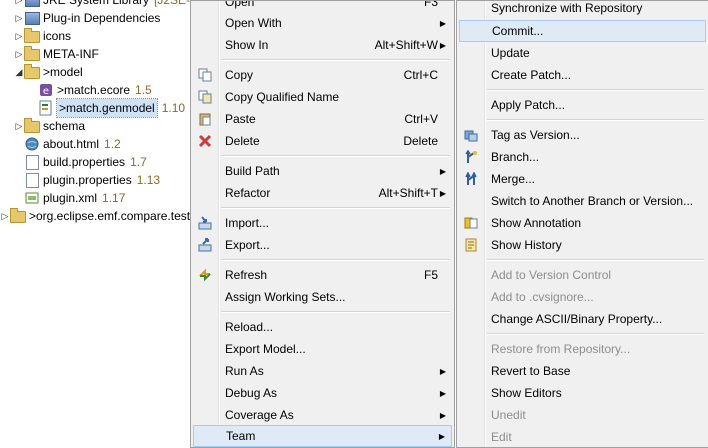 This screenshot has height=448, width=708. Describe the element at coordinates (57, 36) in the screenshot. I see `tree-item-label: icons` at that location.